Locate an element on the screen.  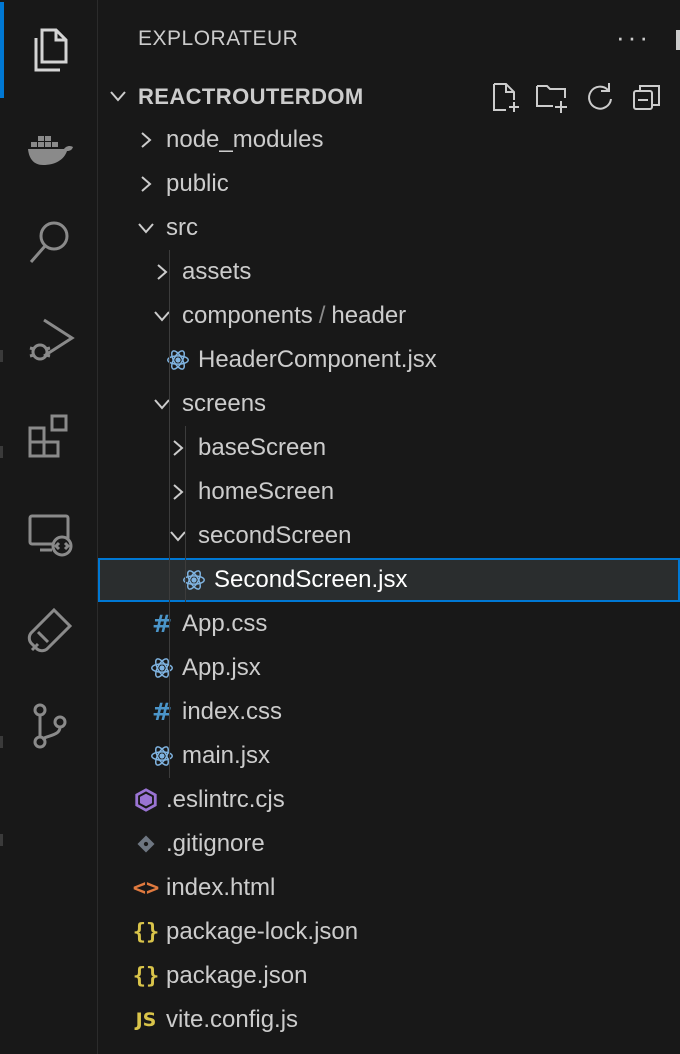
tree-item-label: HeaderComponent.jsx is located at coordinates (317, 360).